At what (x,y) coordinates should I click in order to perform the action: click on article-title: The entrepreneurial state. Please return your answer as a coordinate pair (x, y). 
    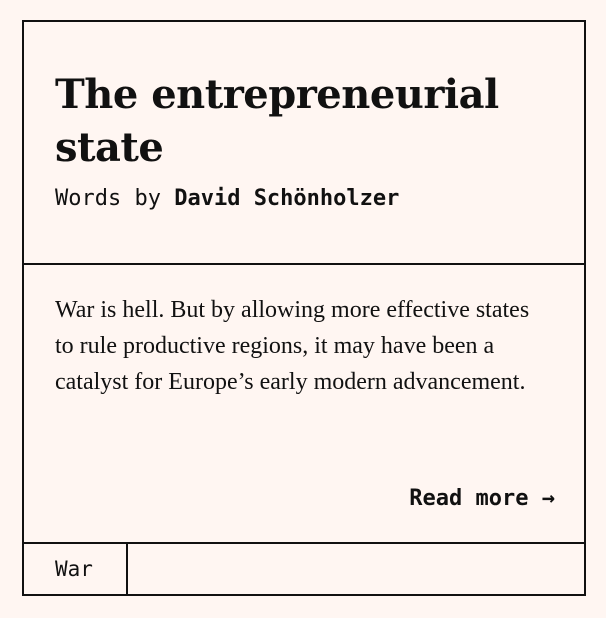
    Looking at the image, I should click on (305, 121).